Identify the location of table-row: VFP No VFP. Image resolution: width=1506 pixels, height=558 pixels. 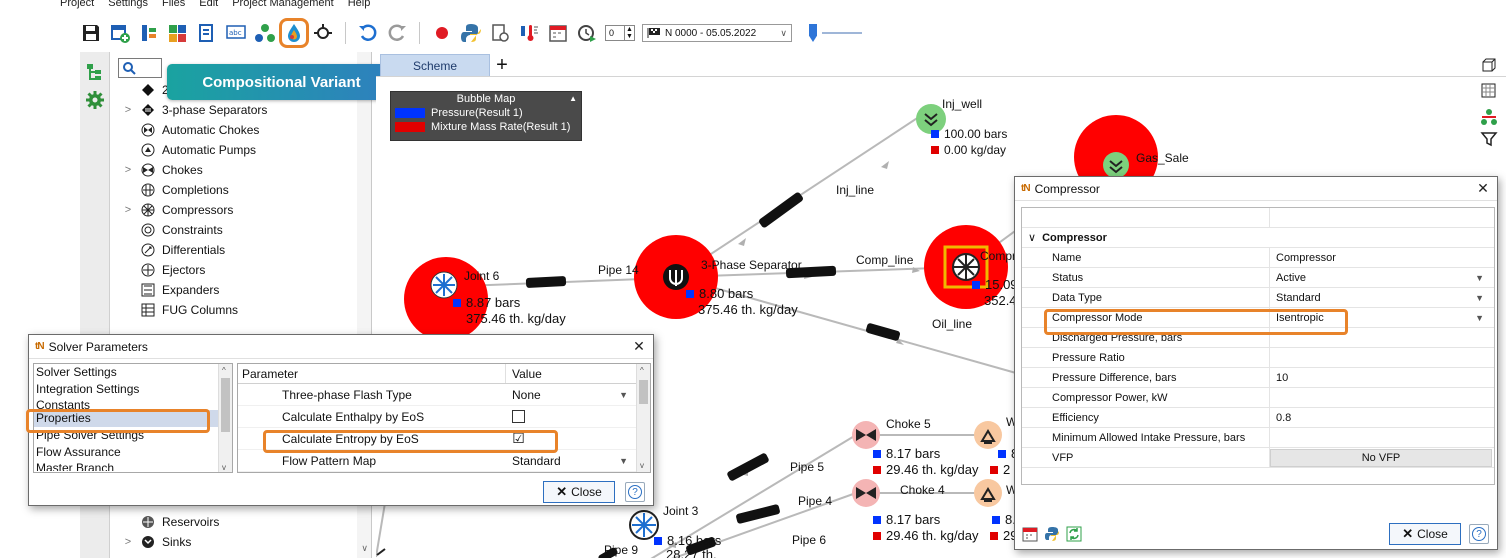
(1258, 458).